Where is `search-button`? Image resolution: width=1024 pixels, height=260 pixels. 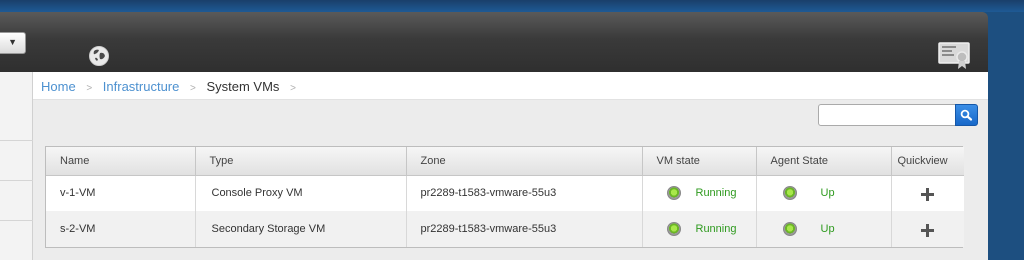 search-button is located at coordinates (966, 115).